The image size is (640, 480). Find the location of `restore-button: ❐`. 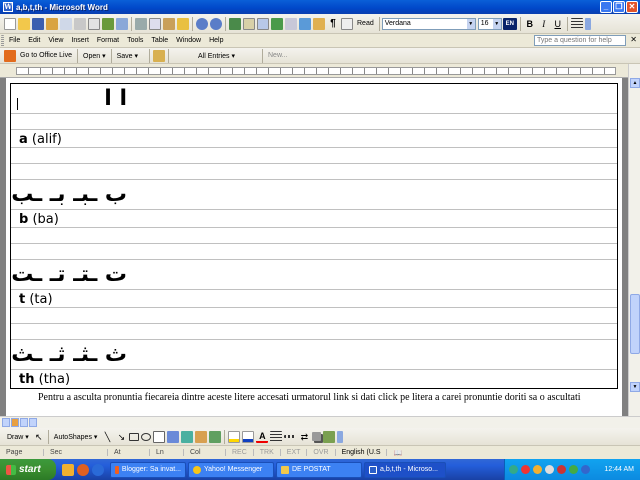

restore-button: ❐ is located at coordinates (619, 7).